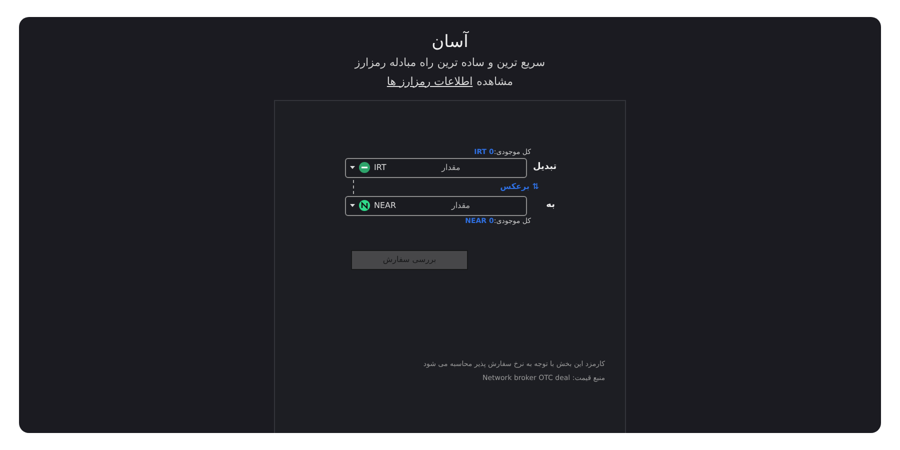 This screenshot has width=900, height=450. What do you see at coordinates (495, 82) in the screenshot?
I see `info-text: مشاهده` at bounding box center [495, 82].